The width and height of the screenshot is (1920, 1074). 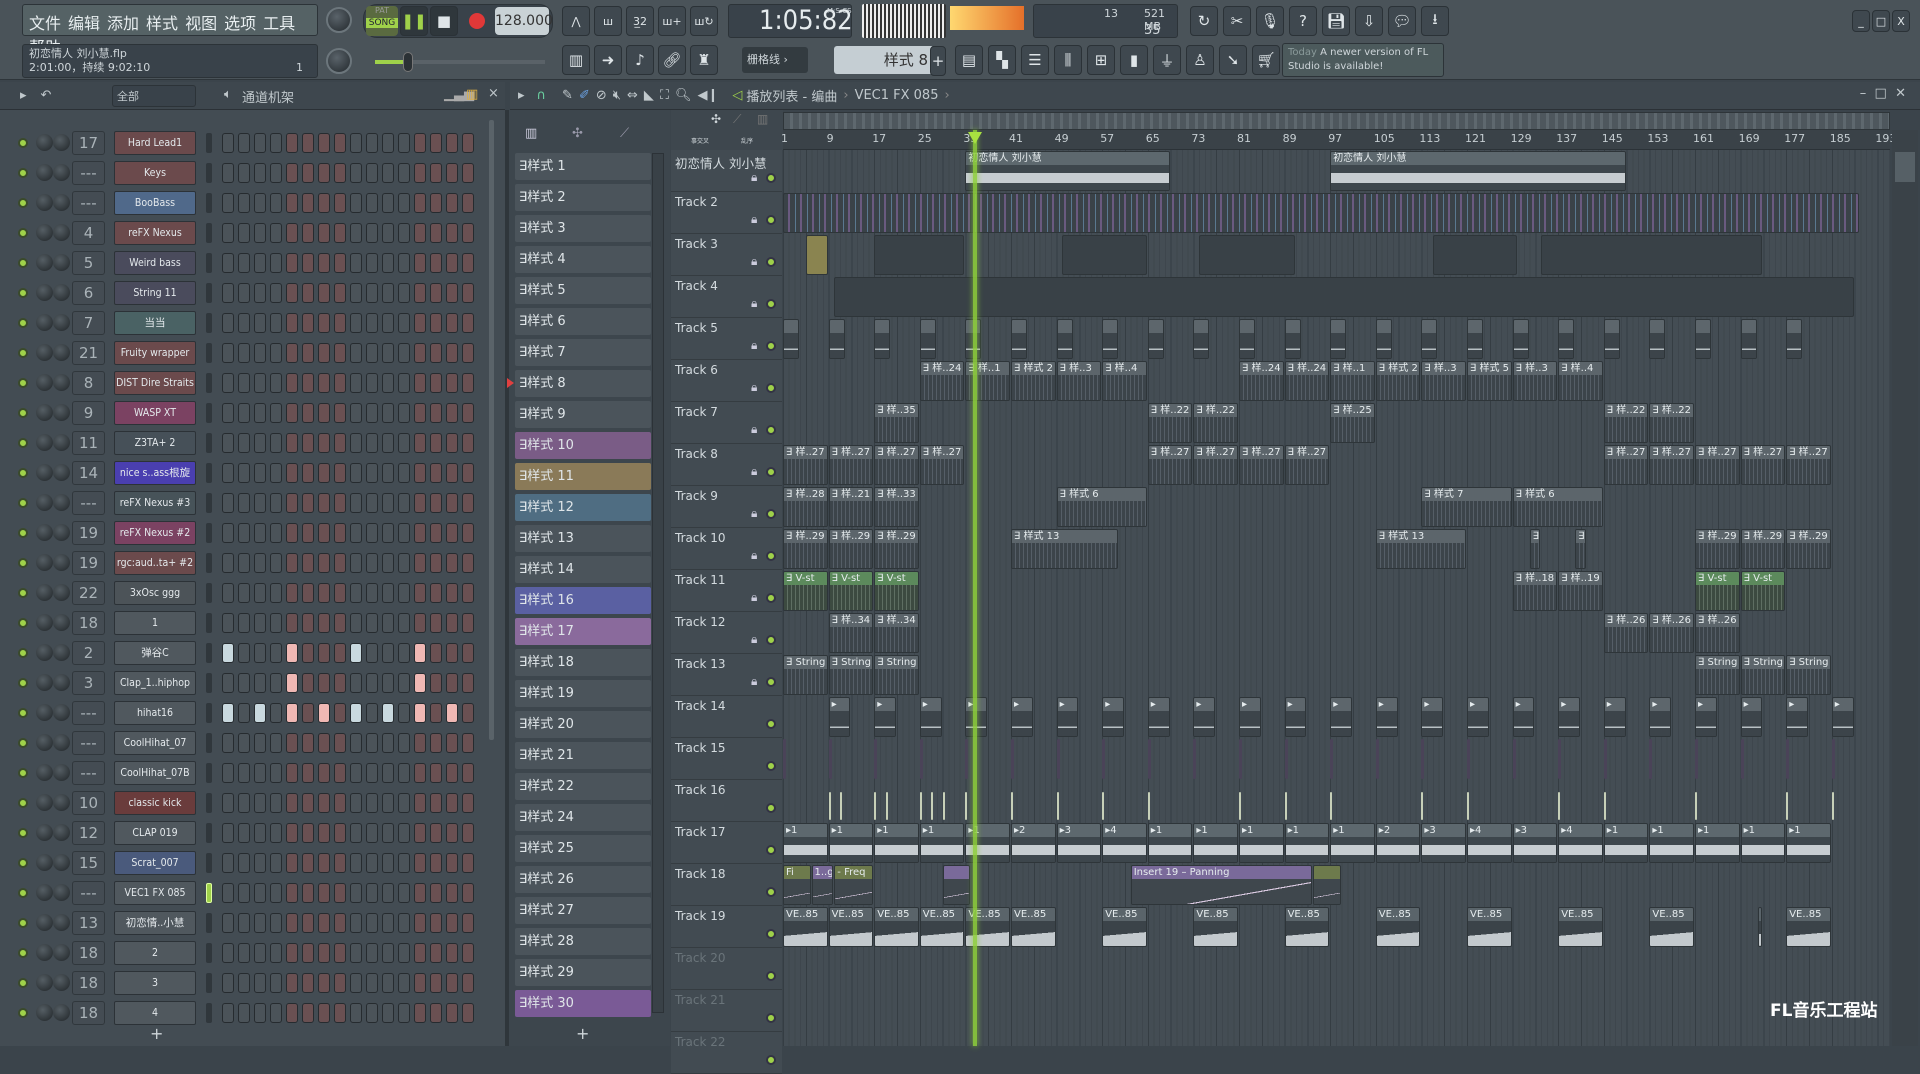 What do you see at coordinates (247, 473) in the screenshot?
I see `channel-row: 14 nice s..ass根旋` at bounding box center [247, 473].